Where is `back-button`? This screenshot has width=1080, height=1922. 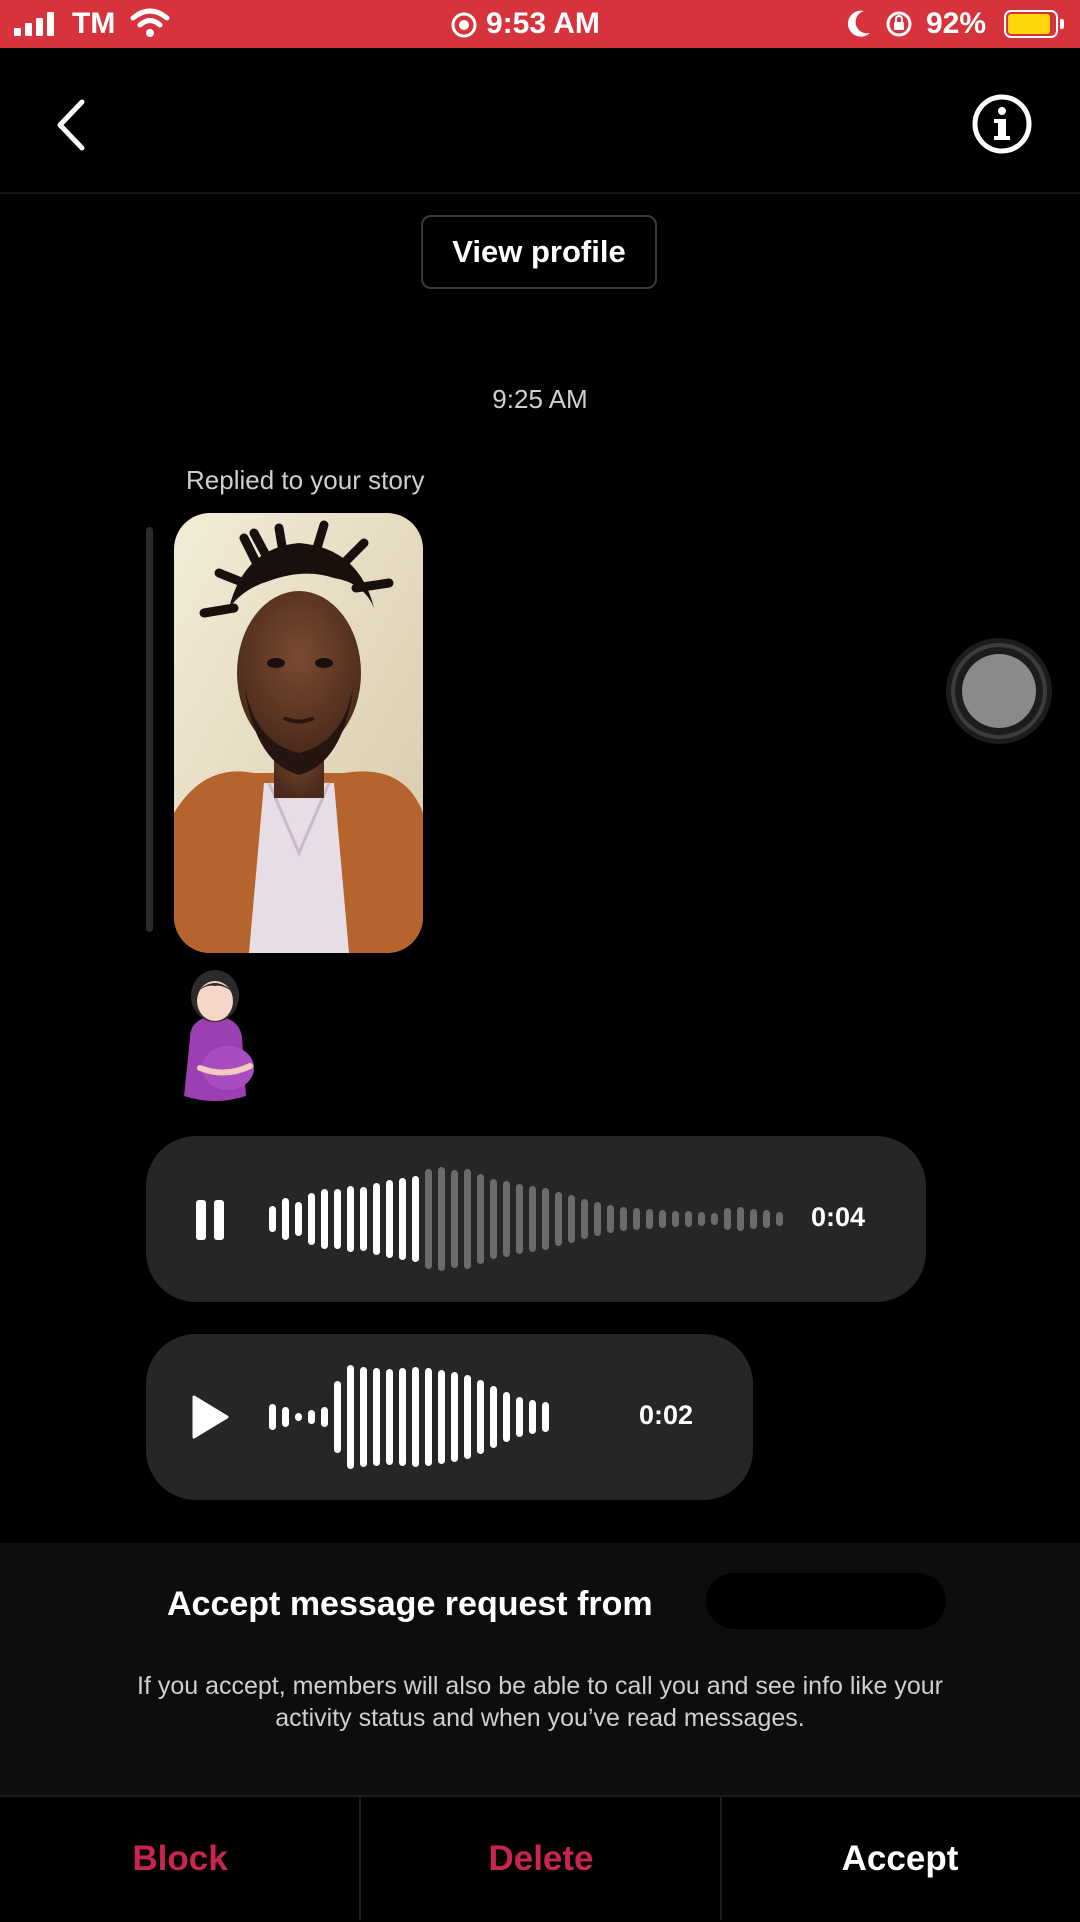 back-button is located at coordinates (74, 125).